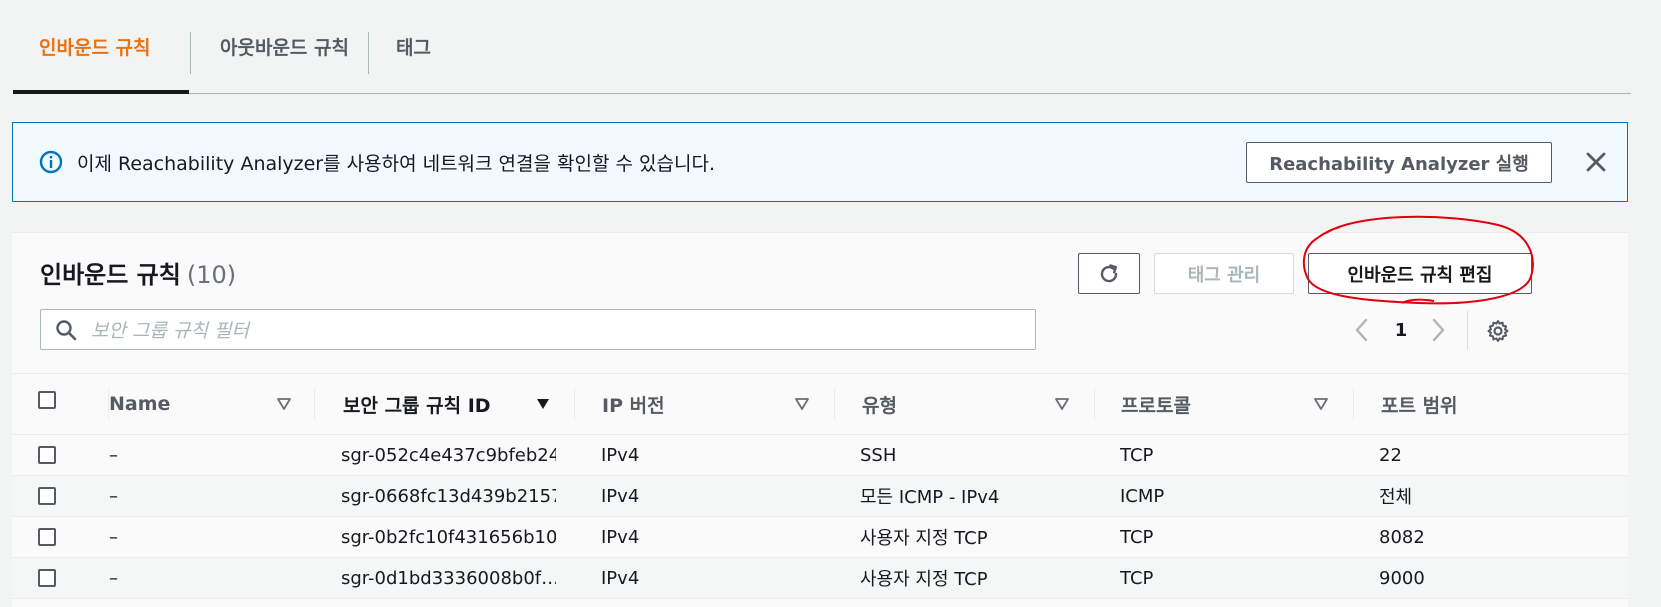 The width and height of the screenshot is (1661, 607). I want to click on rules-filter-input, so click(556, 330).